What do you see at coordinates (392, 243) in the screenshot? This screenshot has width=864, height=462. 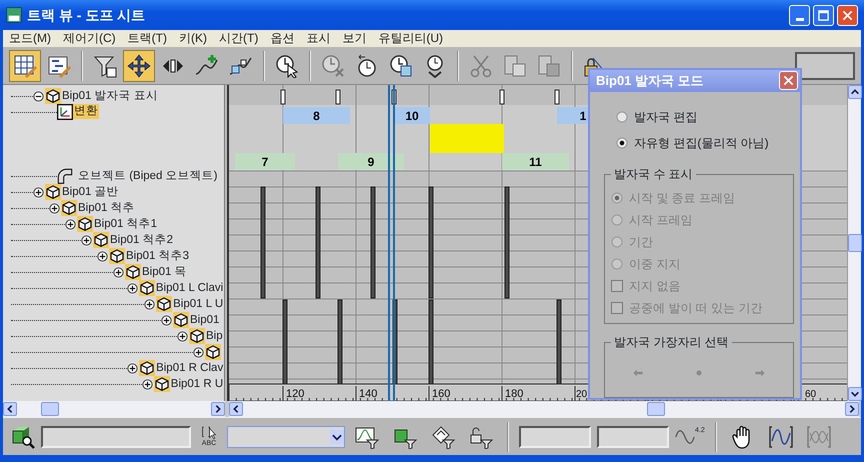 I see `time-slider-line` at bounding box center [392, 243].